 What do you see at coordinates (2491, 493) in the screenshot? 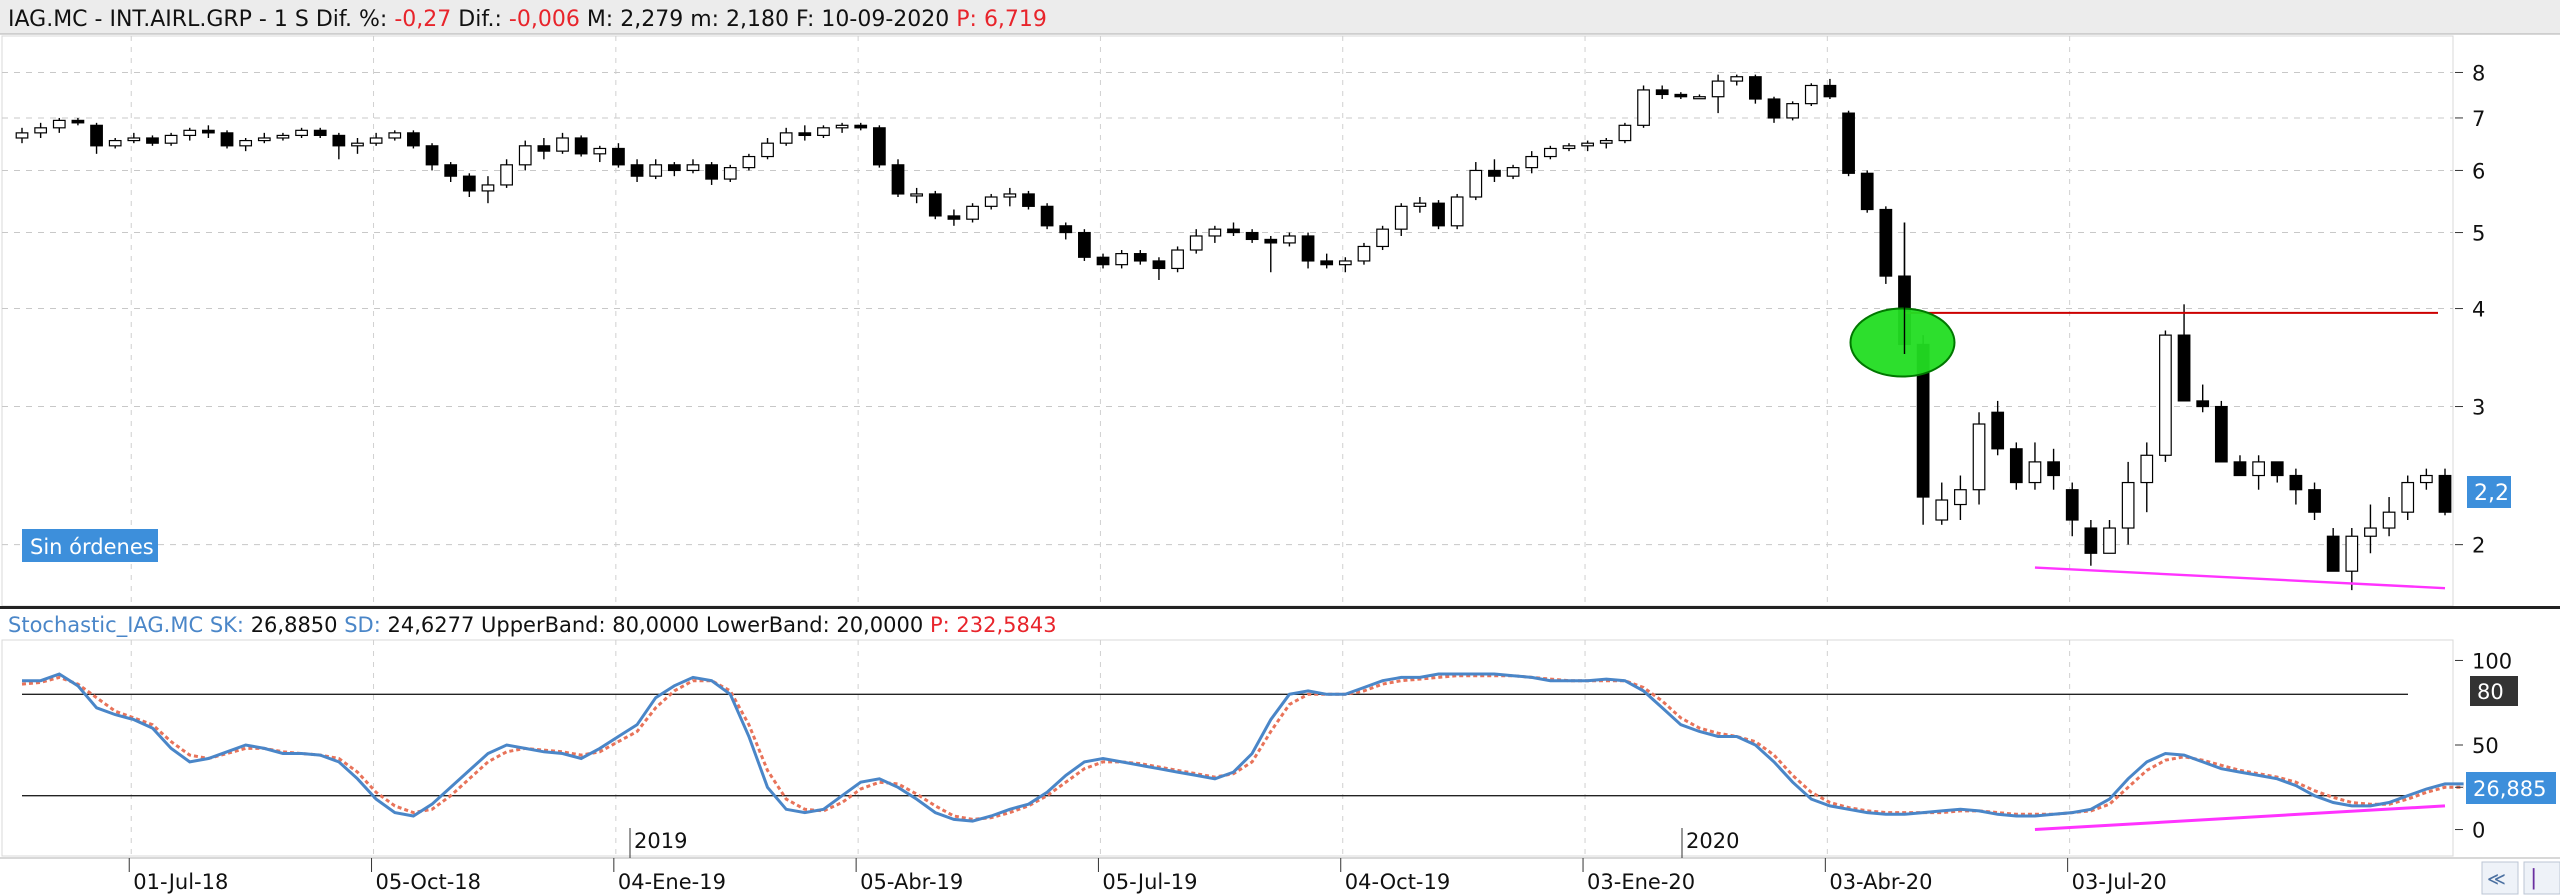
I see `current-price-label: 2,2` at bounding box center [2491, 493].